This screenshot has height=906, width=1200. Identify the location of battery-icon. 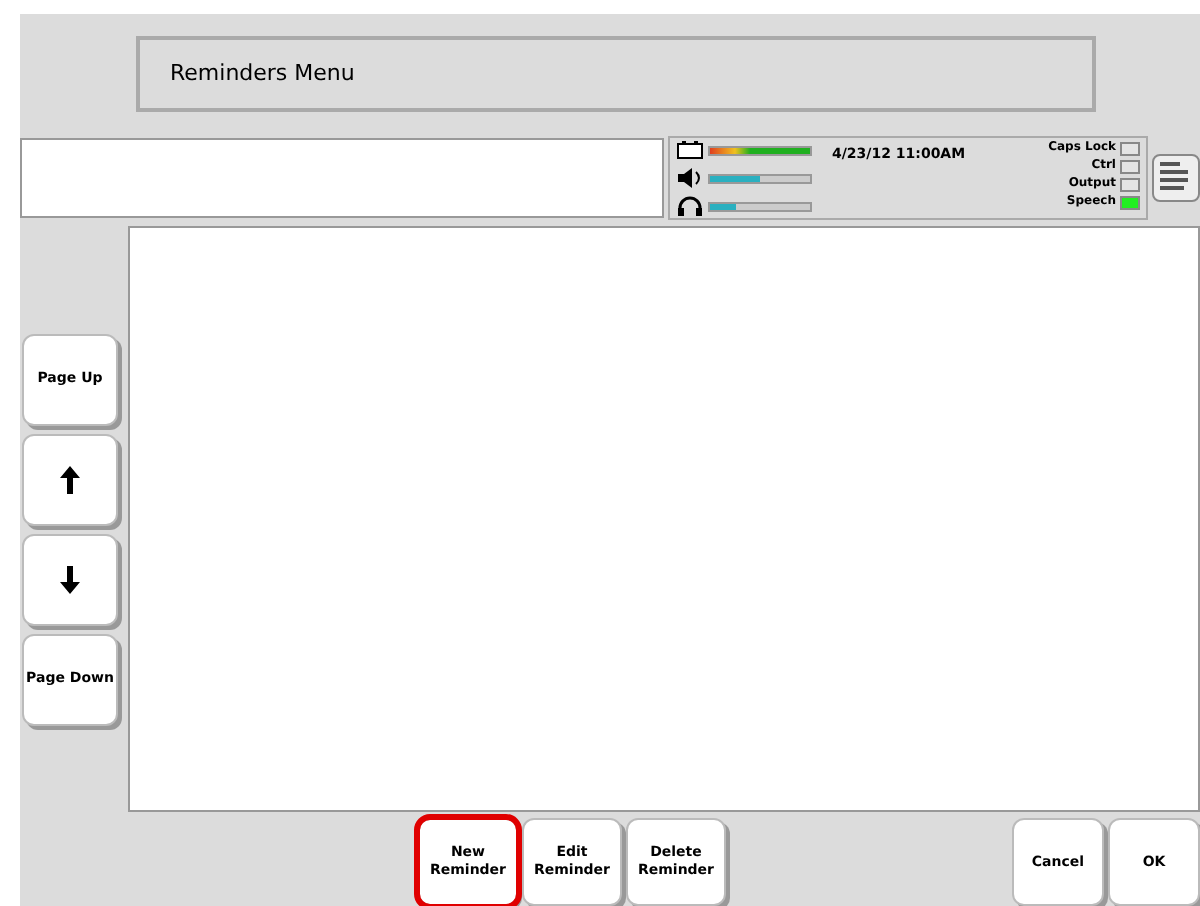
(690, 150).